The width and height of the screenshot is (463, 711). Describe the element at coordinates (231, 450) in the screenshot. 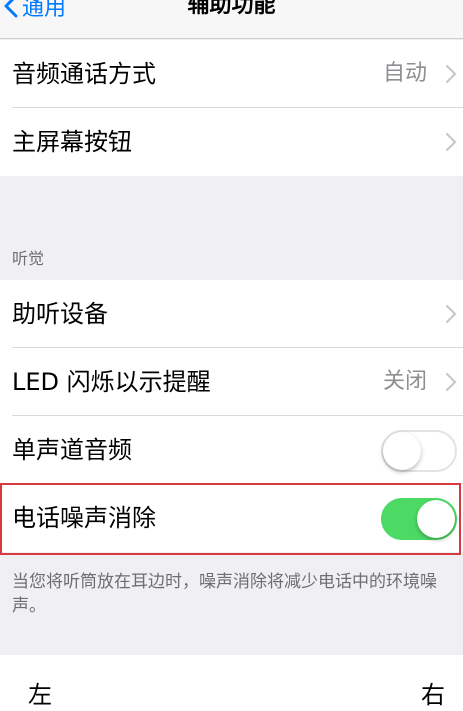

I see `mono-audio-row: 单声道音频` at that location.